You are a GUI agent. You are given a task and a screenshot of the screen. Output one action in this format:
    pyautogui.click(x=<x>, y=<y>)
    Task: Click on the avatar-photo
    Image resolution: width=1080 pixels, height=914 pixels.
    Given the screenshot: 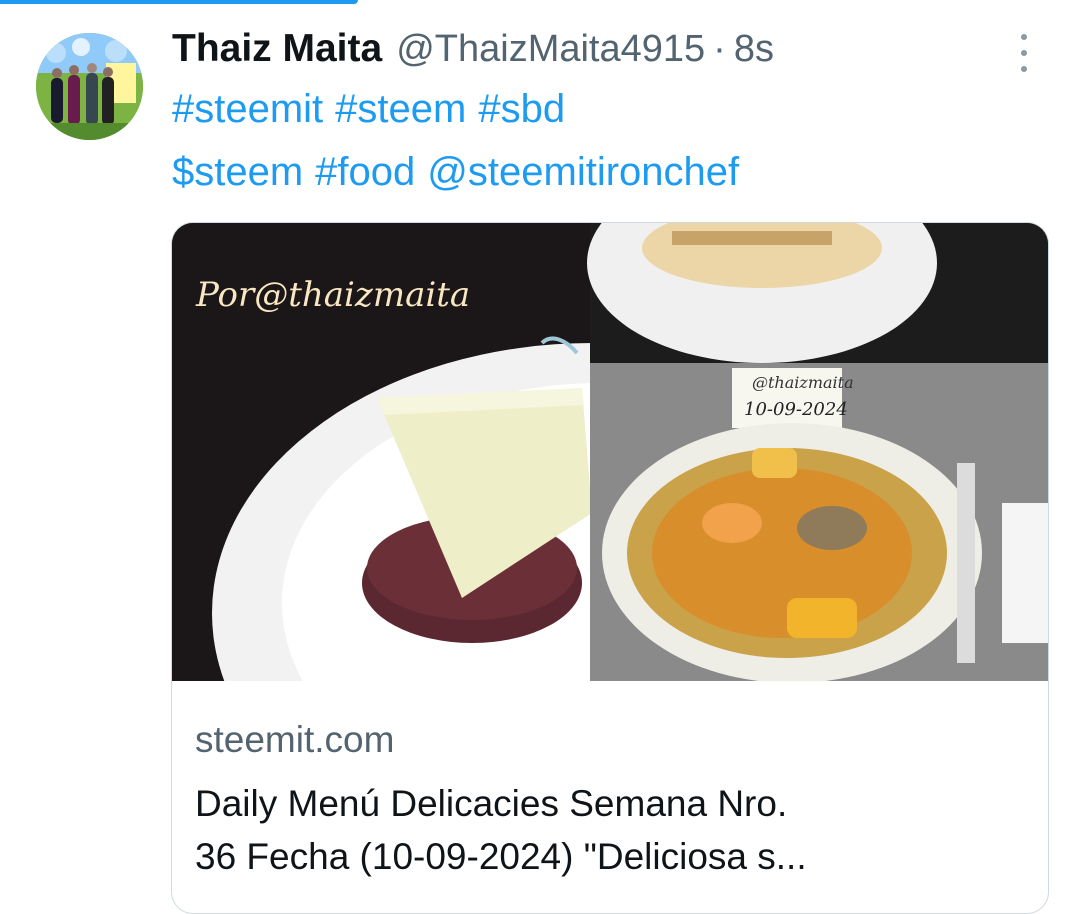 What is the action you would take?
    pyautogui.click(x=89, y=86)
    